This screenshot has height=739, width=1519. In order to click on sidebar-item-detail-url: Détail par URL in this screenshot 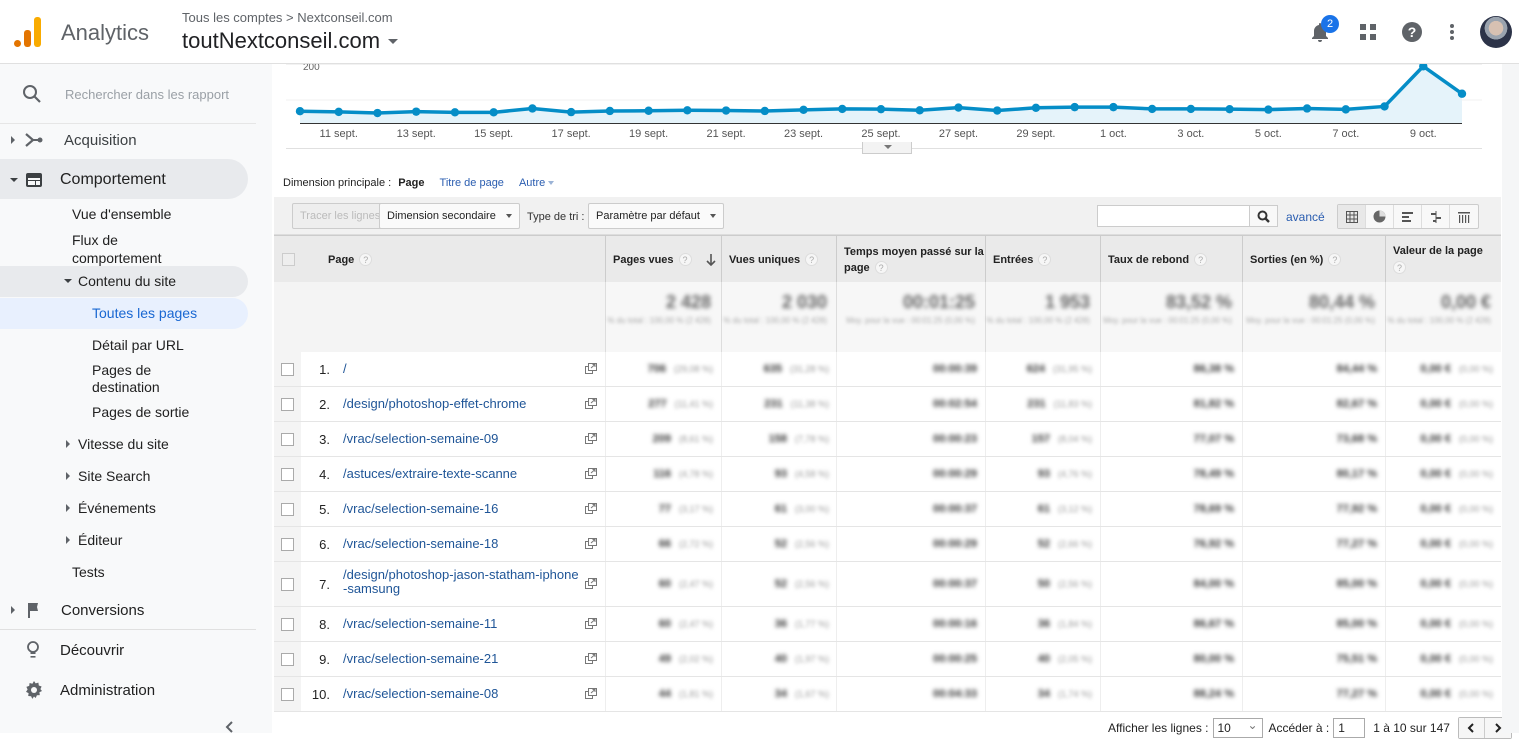, I will do `click(138, 345)`.